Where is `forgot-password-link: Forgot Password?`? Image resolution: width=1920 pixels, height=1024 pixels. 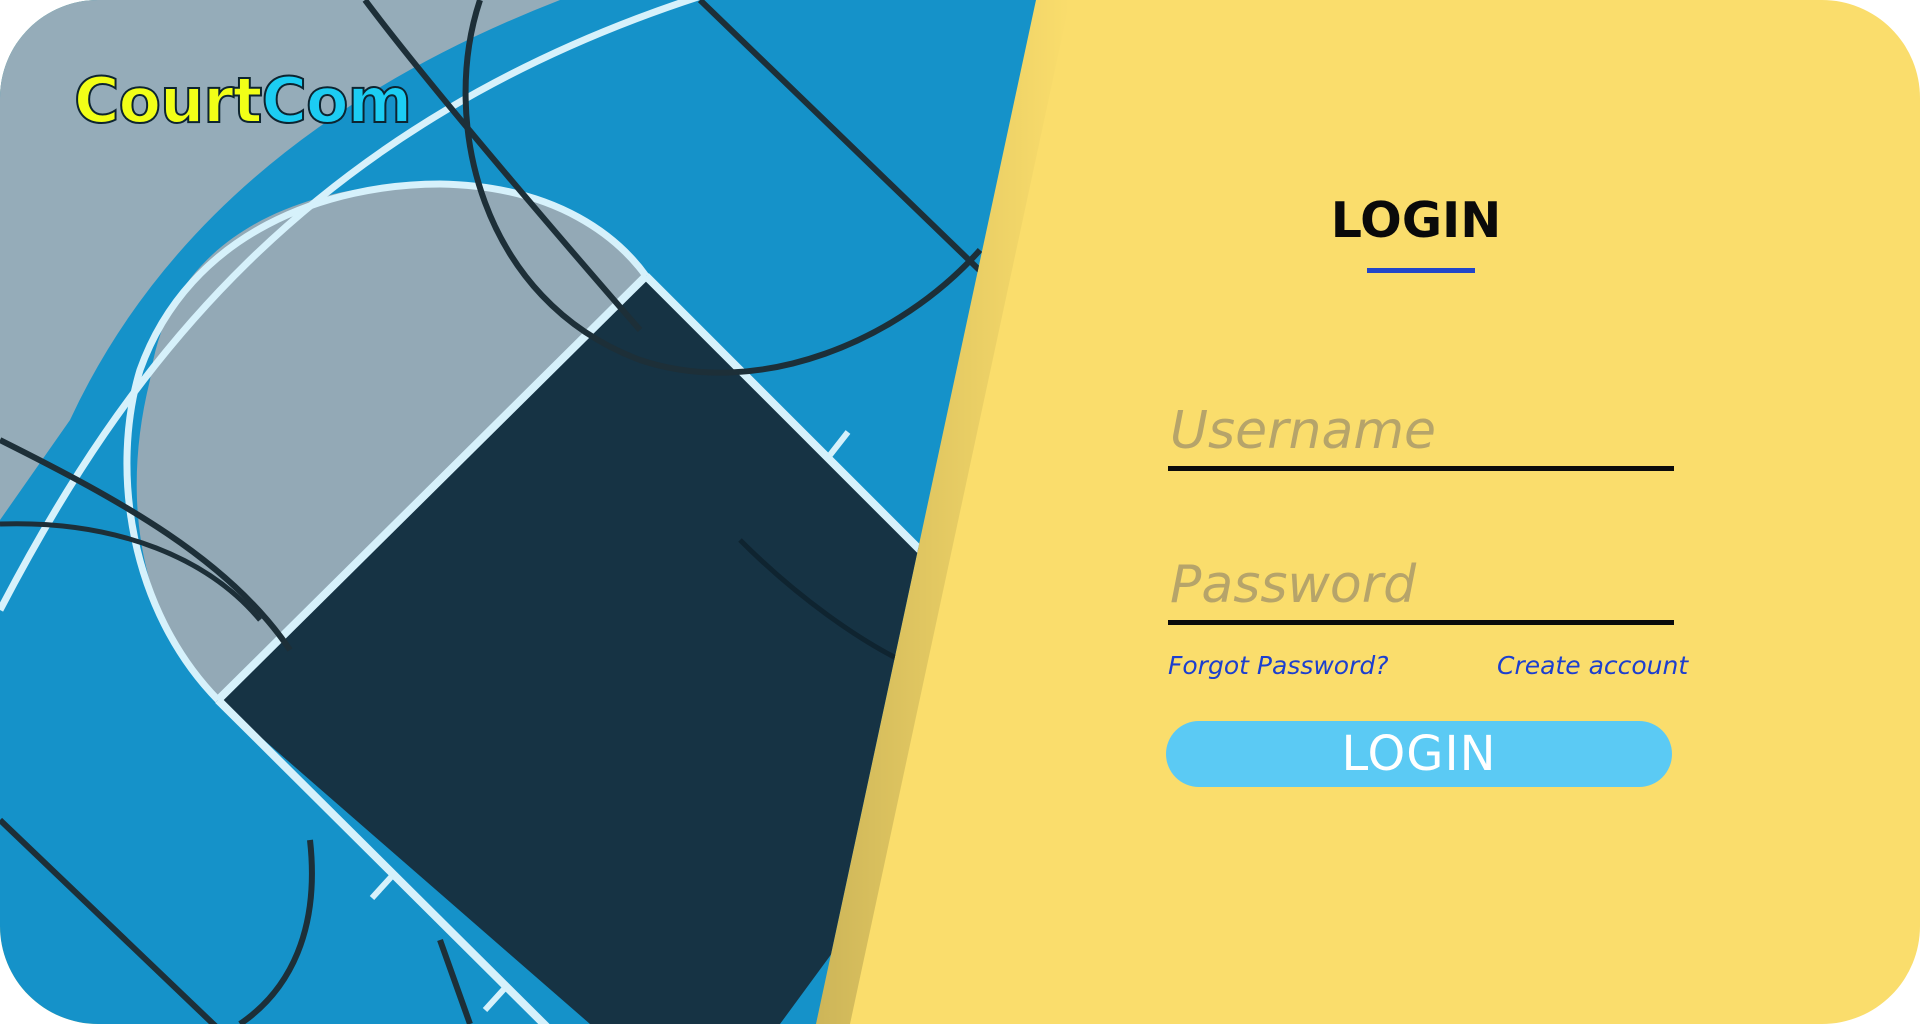
forgot-password-link: Forgot Password? is located at coordinates (1278, 665).